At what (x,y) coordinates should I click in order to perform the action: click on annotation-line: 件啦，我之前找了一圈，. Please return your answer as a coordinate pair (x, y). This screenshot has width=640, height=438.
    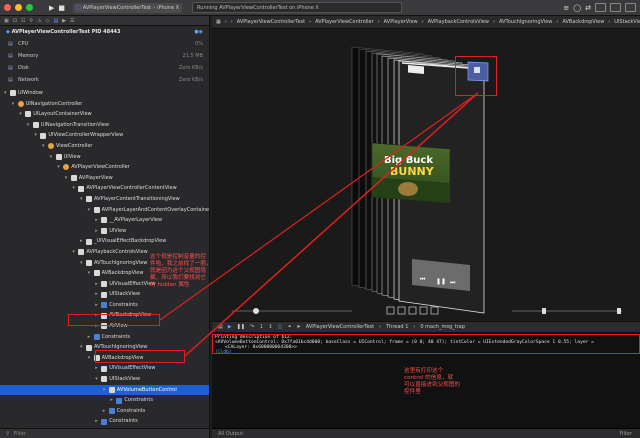
    Looking at the image, I should click on (181, 264).